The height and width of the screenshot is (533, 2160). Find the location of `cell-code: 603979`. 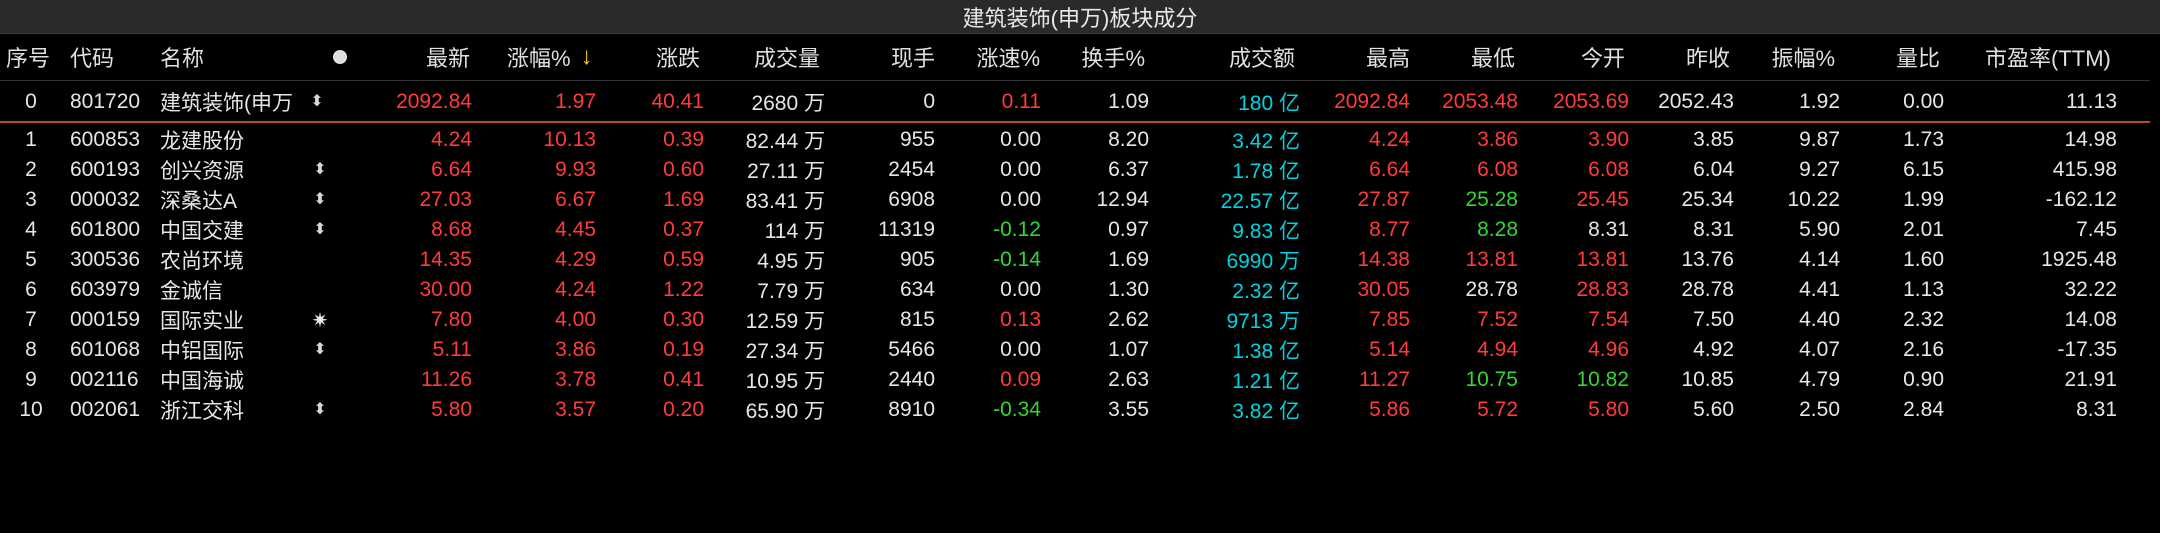

cell-code: 603979 is located at coordinates (105, 289).